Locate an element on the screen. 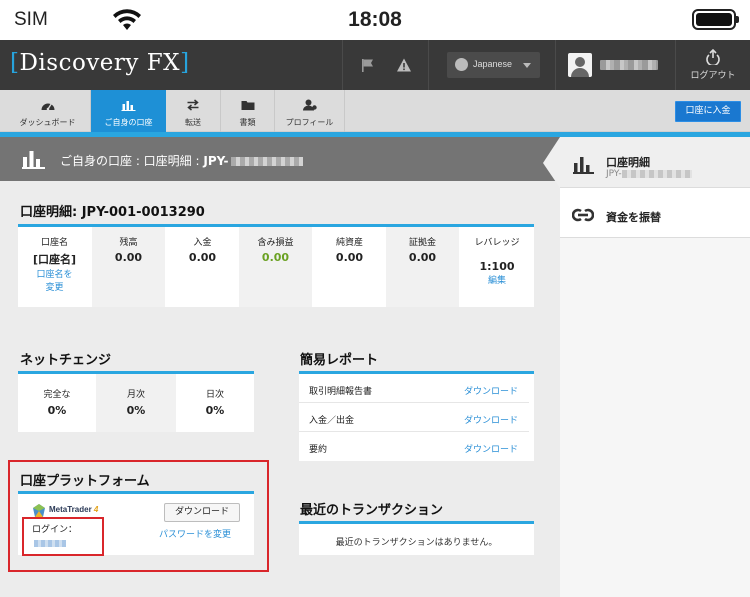 The height and width of the screenshot is (597, 750). net-change-title: ネットチェンジ is located at coordinates (66, 360).